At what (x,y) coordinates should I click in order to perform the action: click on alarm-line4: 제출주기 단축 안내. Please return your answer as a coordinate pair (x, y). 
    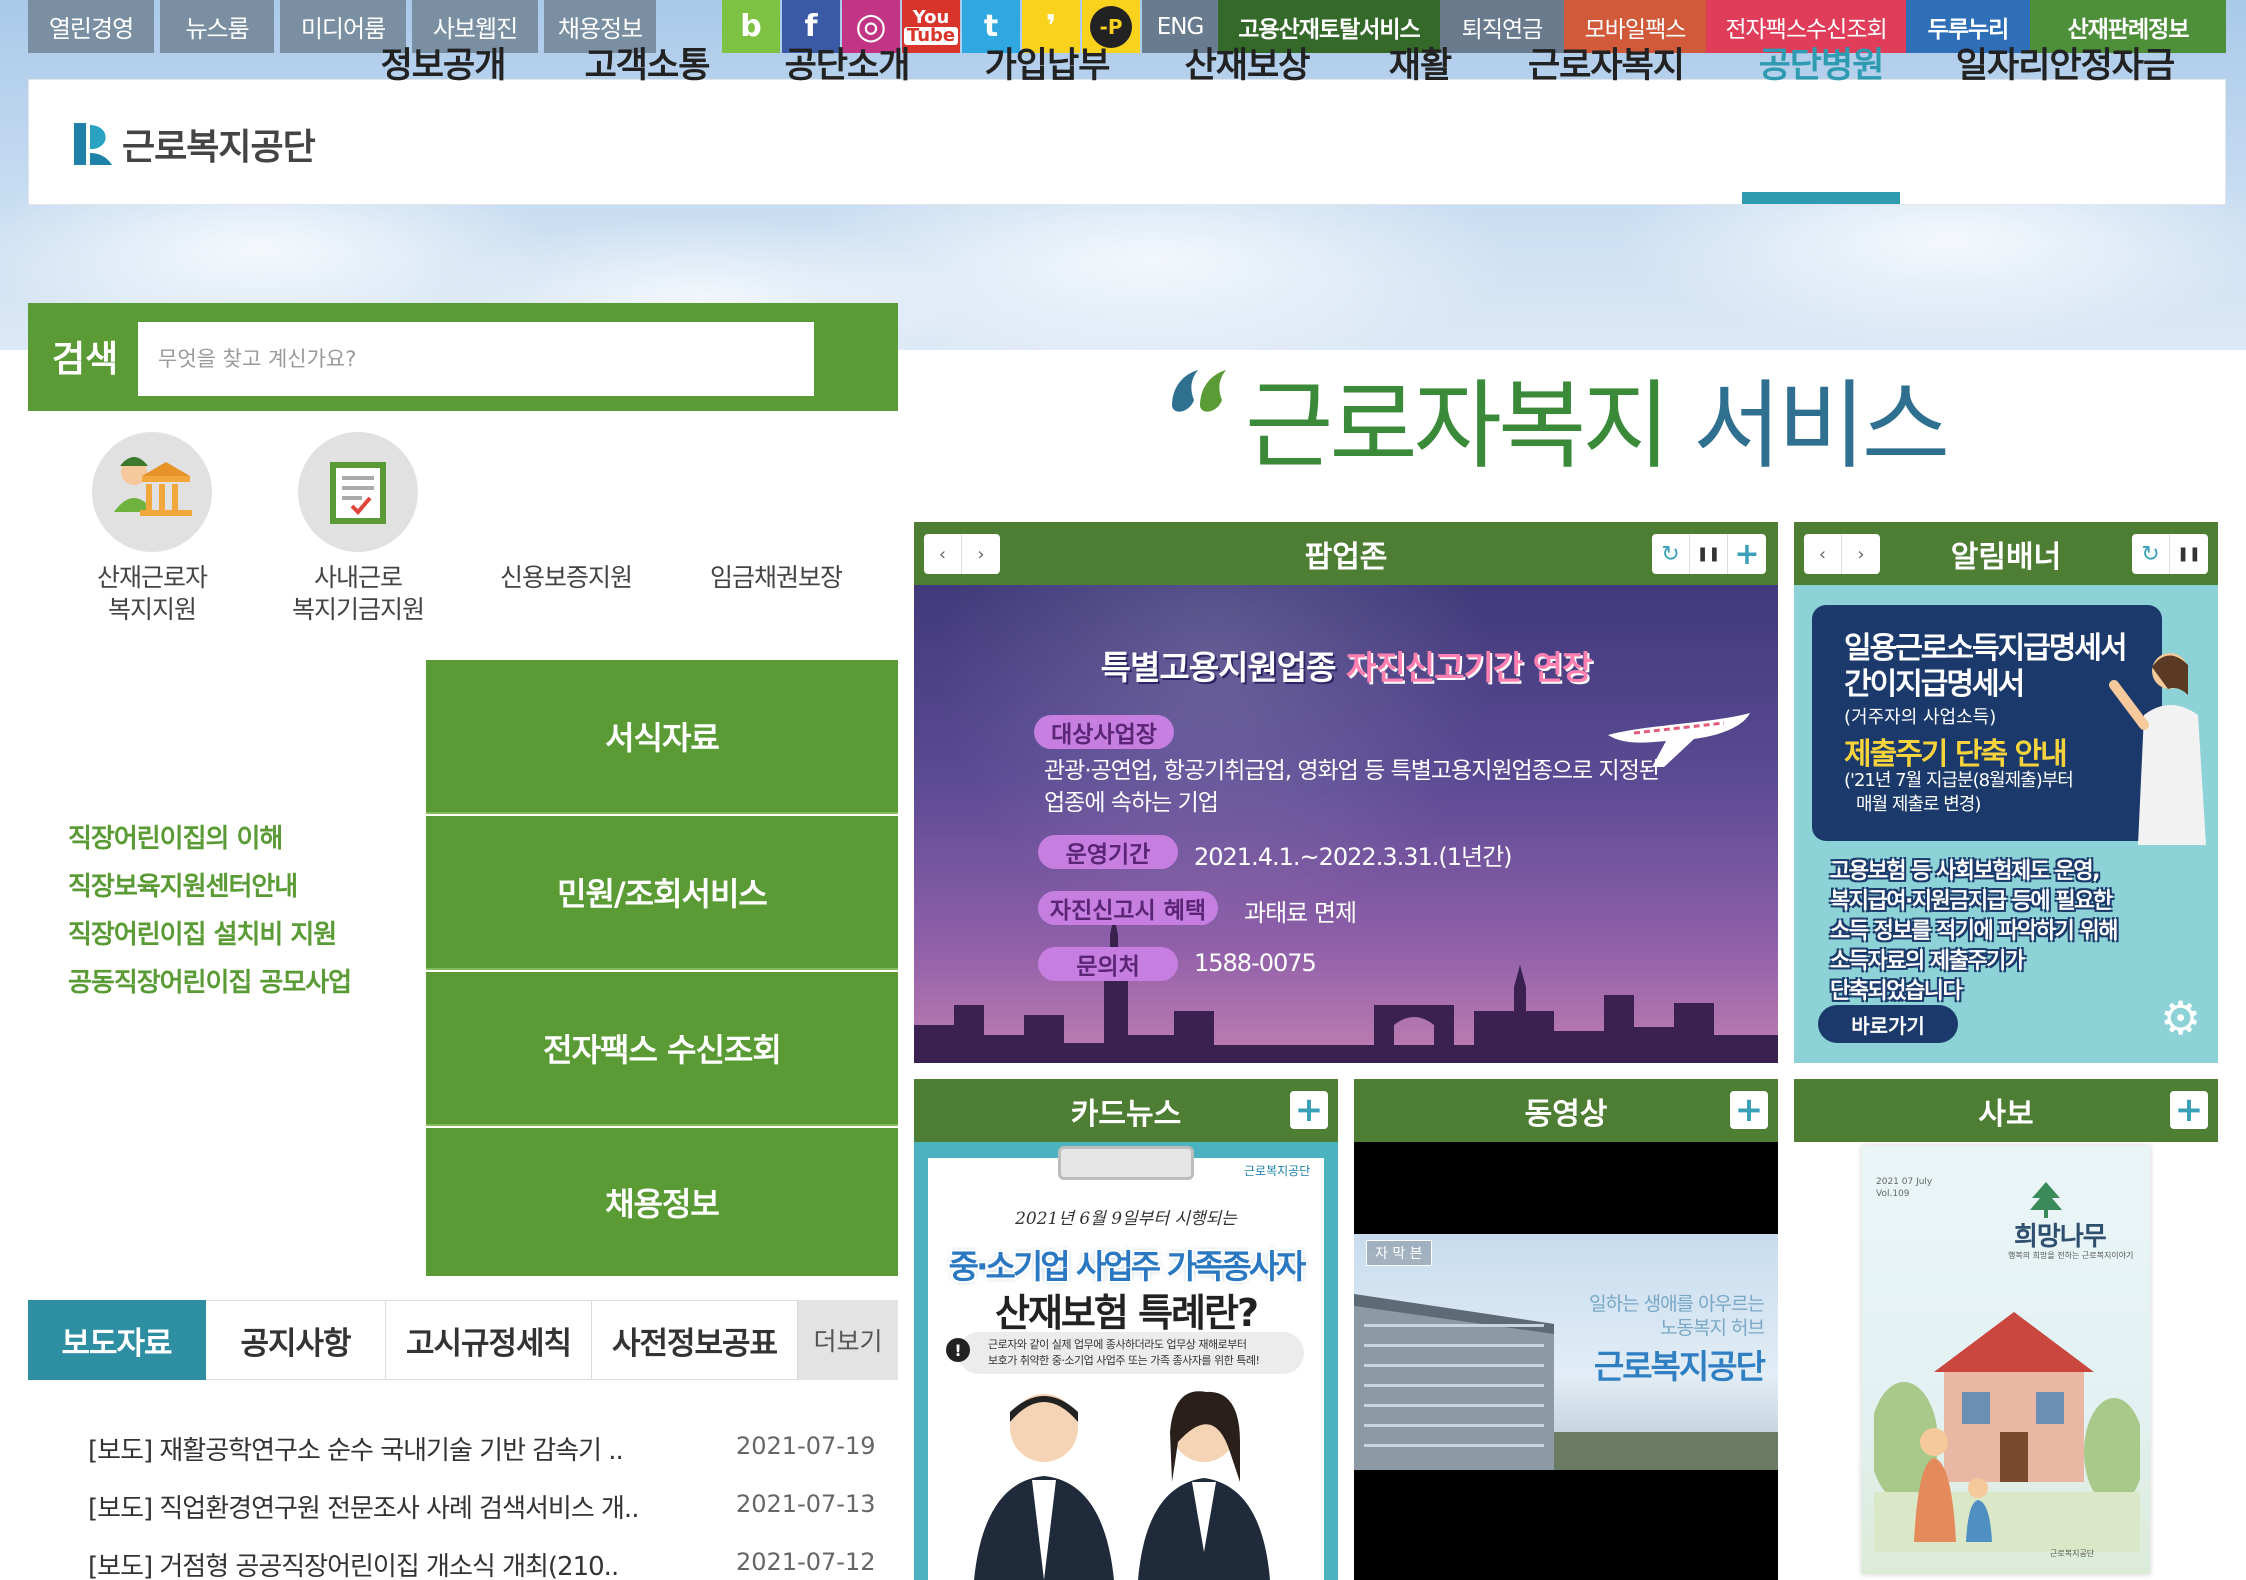
    Looking at the image, I should click on (1956, 754).